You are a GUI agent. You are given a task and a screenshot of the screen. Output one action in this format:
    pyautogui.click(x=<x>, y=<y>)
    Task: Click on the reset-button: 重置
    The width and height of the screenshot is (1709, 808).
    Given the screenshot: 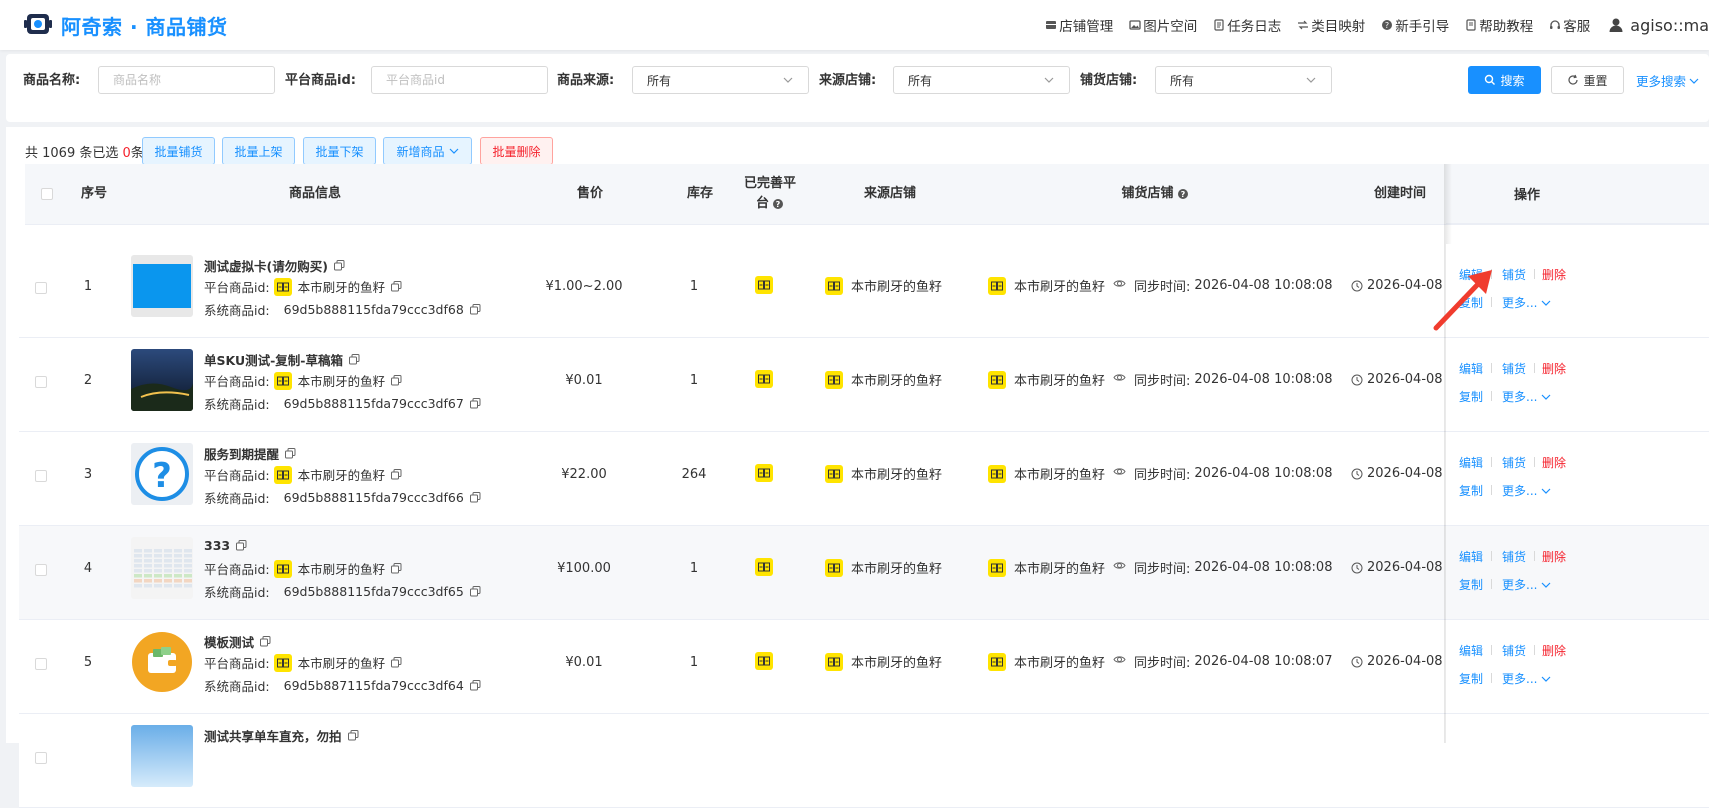 What is the action you would take?
    pyautogui.click(x=1587, y=80)
    